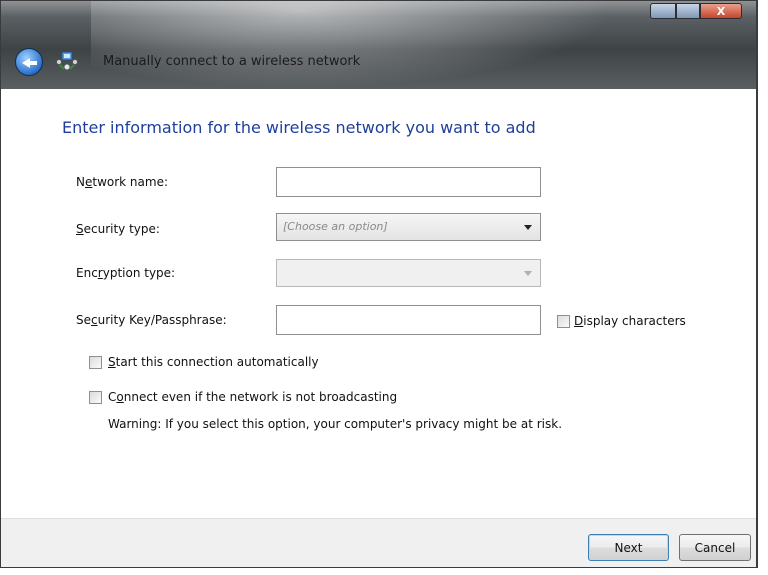  Describe the element at coordinates (232, 61) in the screenshot. I see `window-title: Manually connect to a wireless network` at that location.